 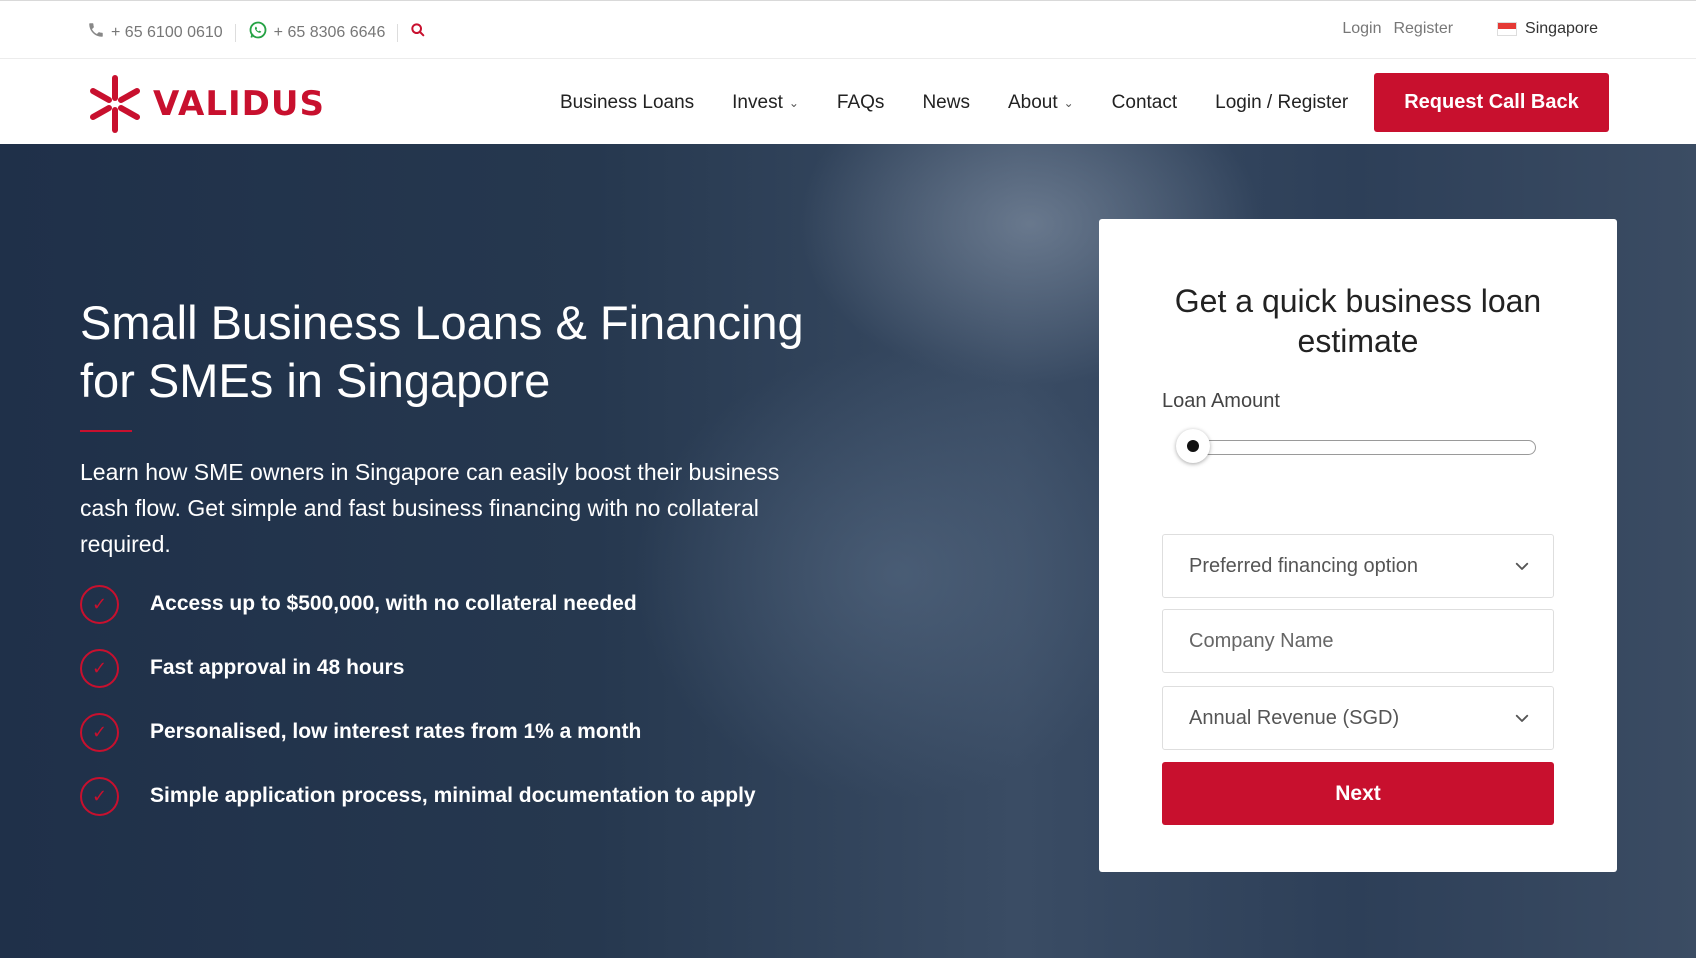 I want to click on singapore-flag-icon, so click(x=1507, y=29).